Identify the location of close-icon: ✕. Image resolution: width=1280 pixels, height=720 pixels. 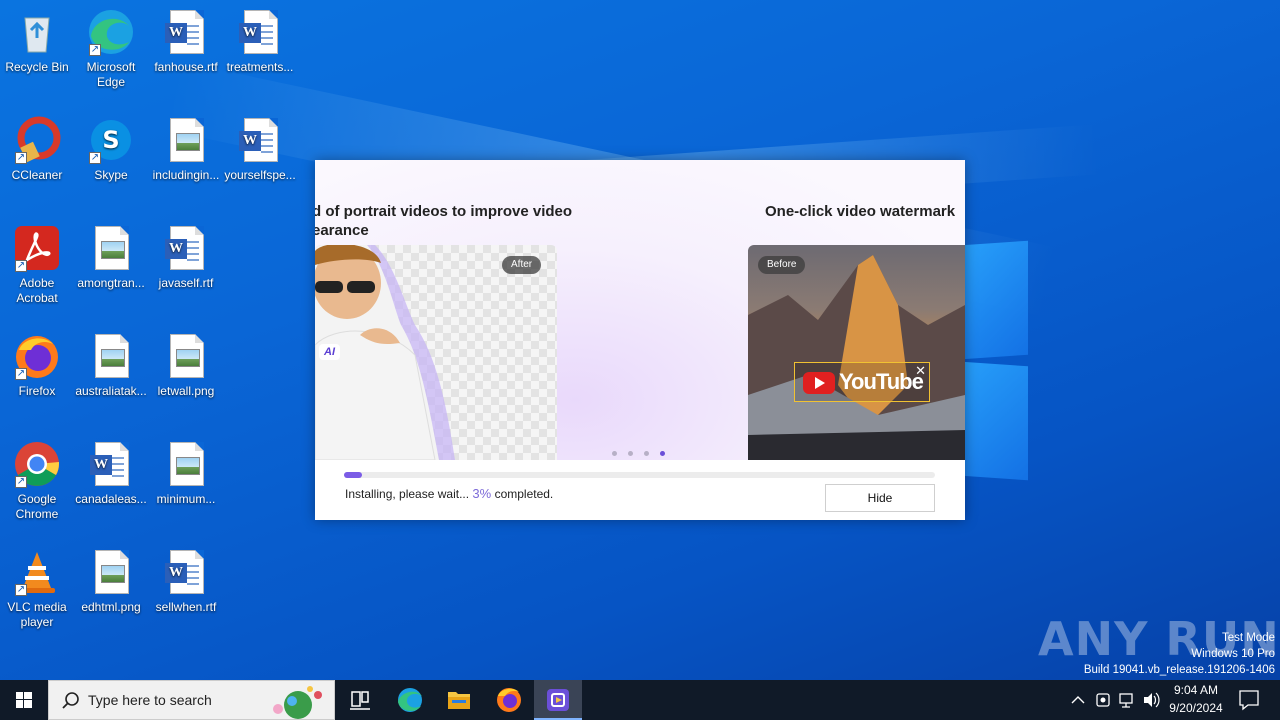
(920, 370).